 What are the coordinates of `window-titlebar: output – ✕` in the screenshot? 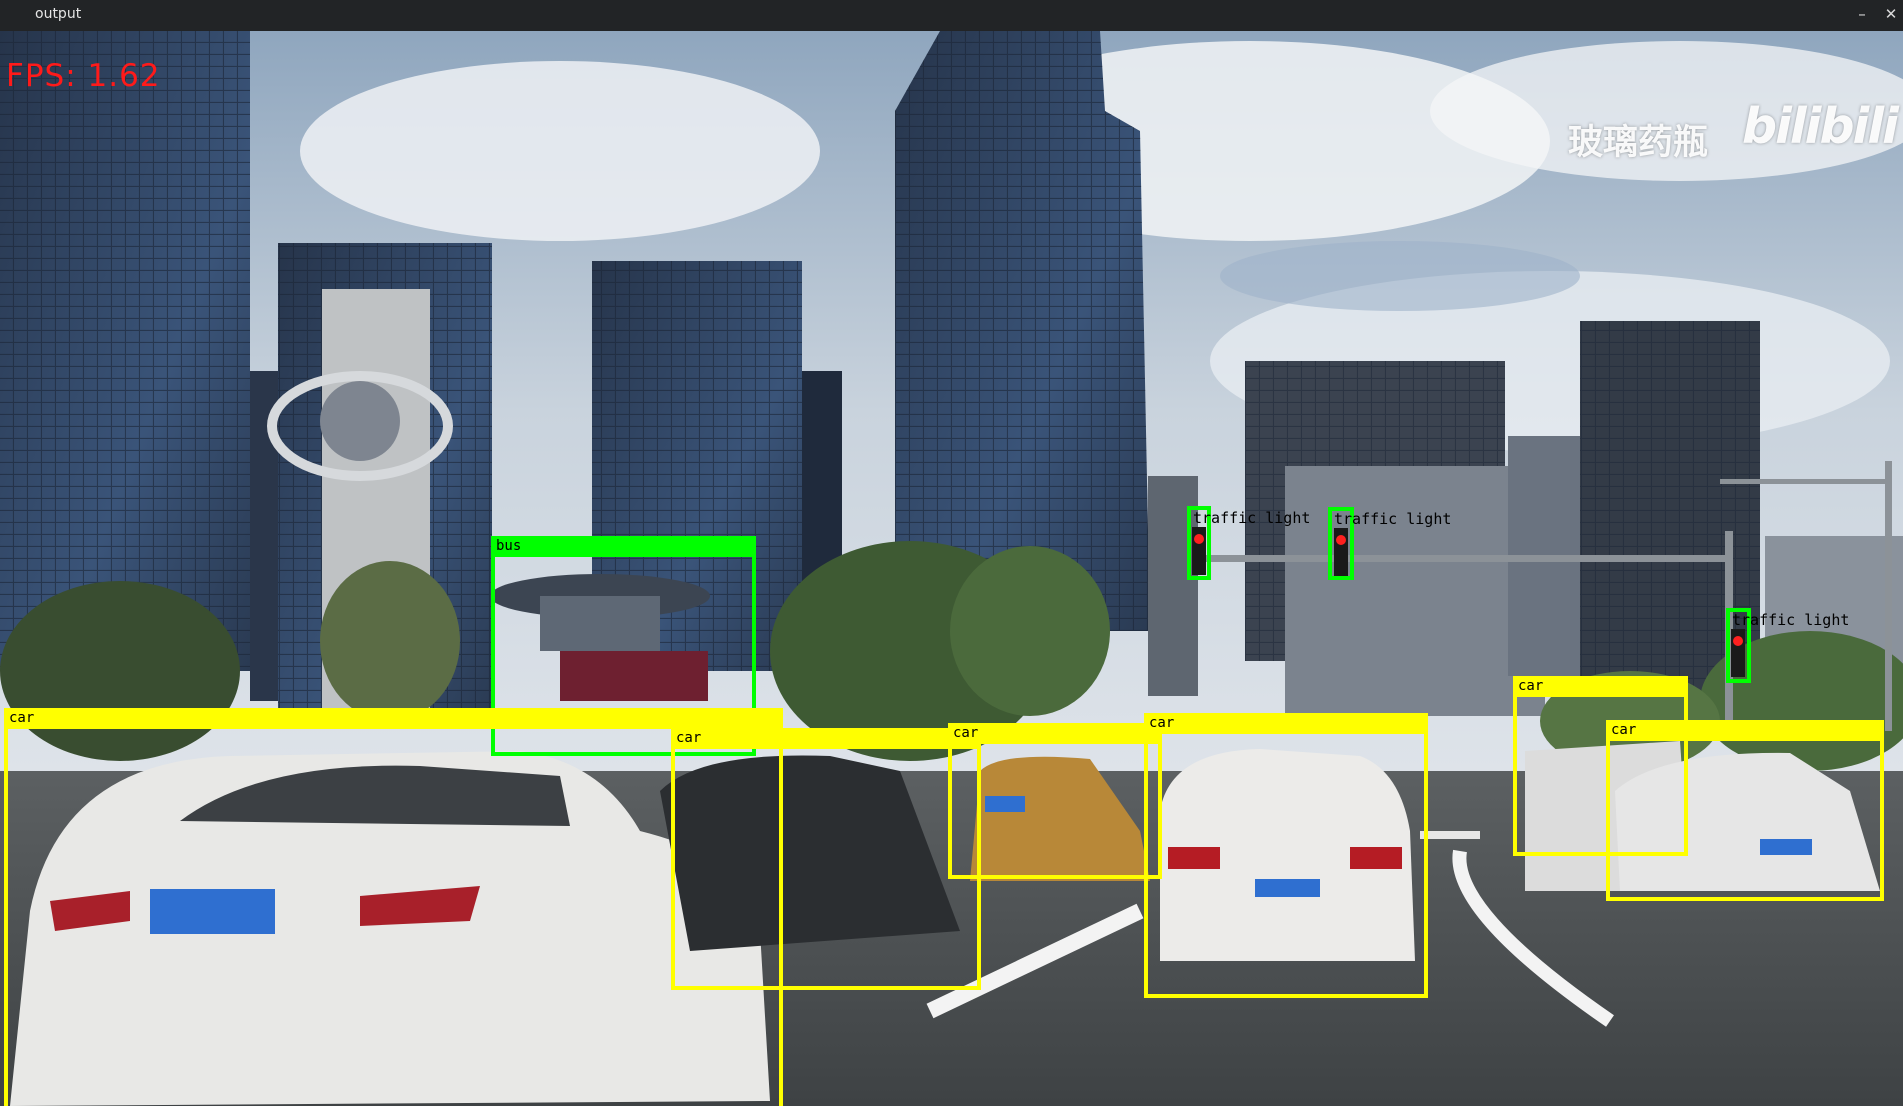 It's located at (951, 15).